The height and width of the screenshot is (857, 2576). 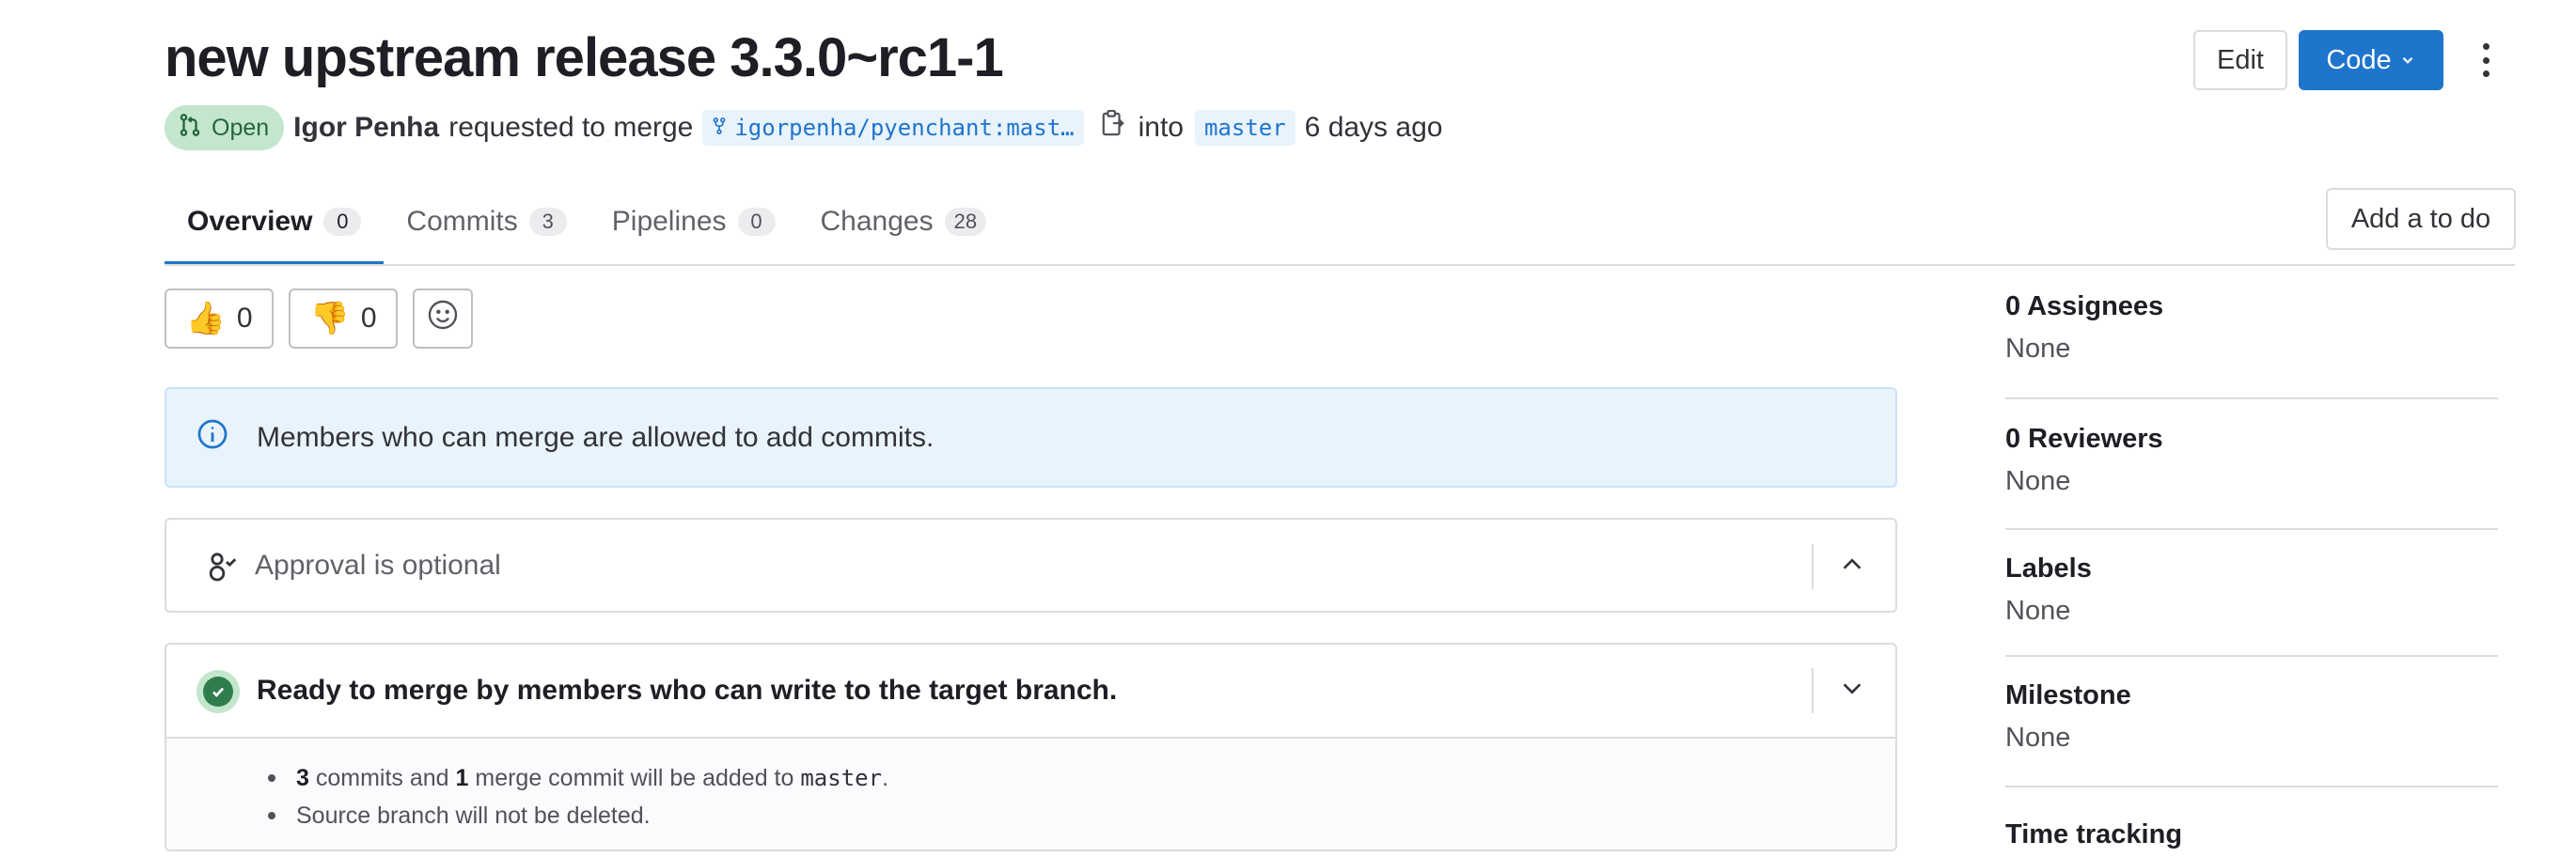 I want to click on page-title: new upstream release 3.3.0~rc1-1, so click(x=585, y=57).